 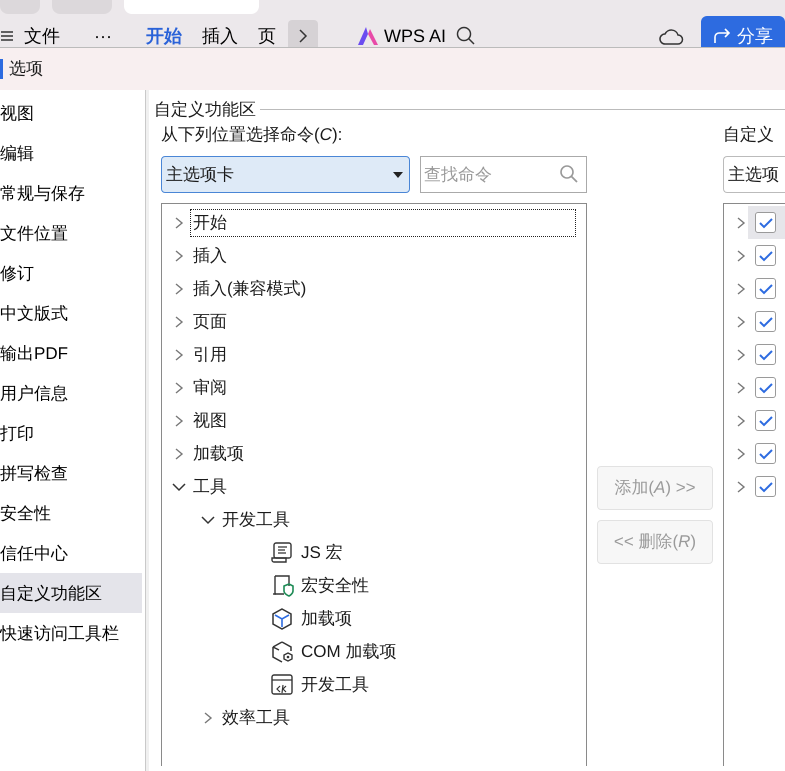 I want to click on sidebar-item: 中文版式, so click(x=71, y=313).